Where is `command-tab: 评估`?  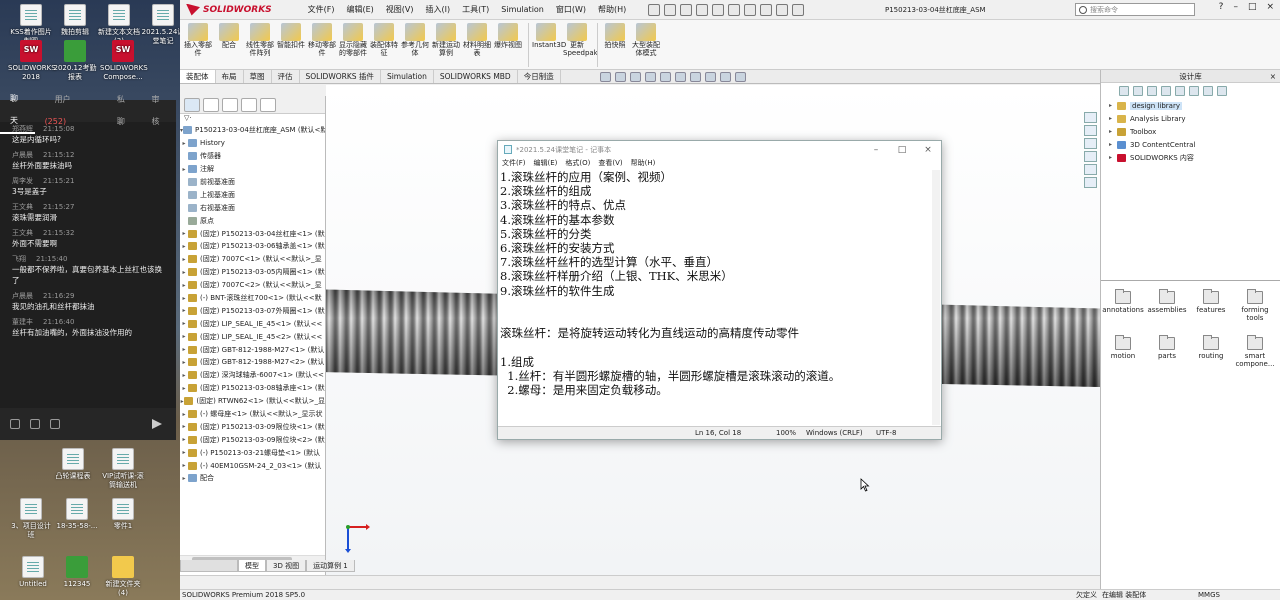 command-tab: 评估 is located at coordinates (286, 76).